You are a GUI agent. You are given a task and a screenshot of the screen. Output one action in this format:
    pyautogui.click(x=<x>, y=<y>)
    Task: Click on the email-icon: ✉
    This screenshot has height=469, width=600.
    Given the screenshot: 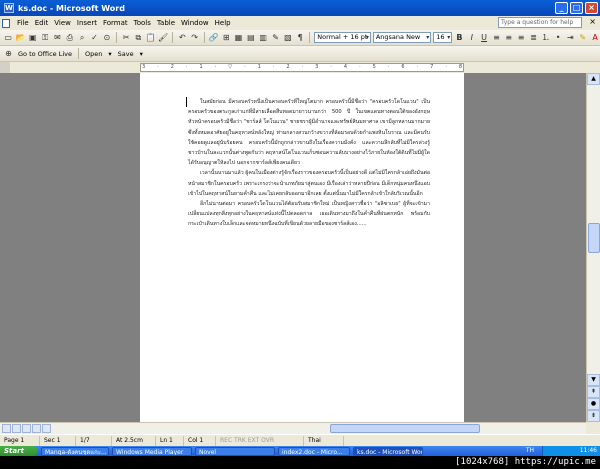 What is the action you would take?
    pyautogui.click(x=57, y=37)
    